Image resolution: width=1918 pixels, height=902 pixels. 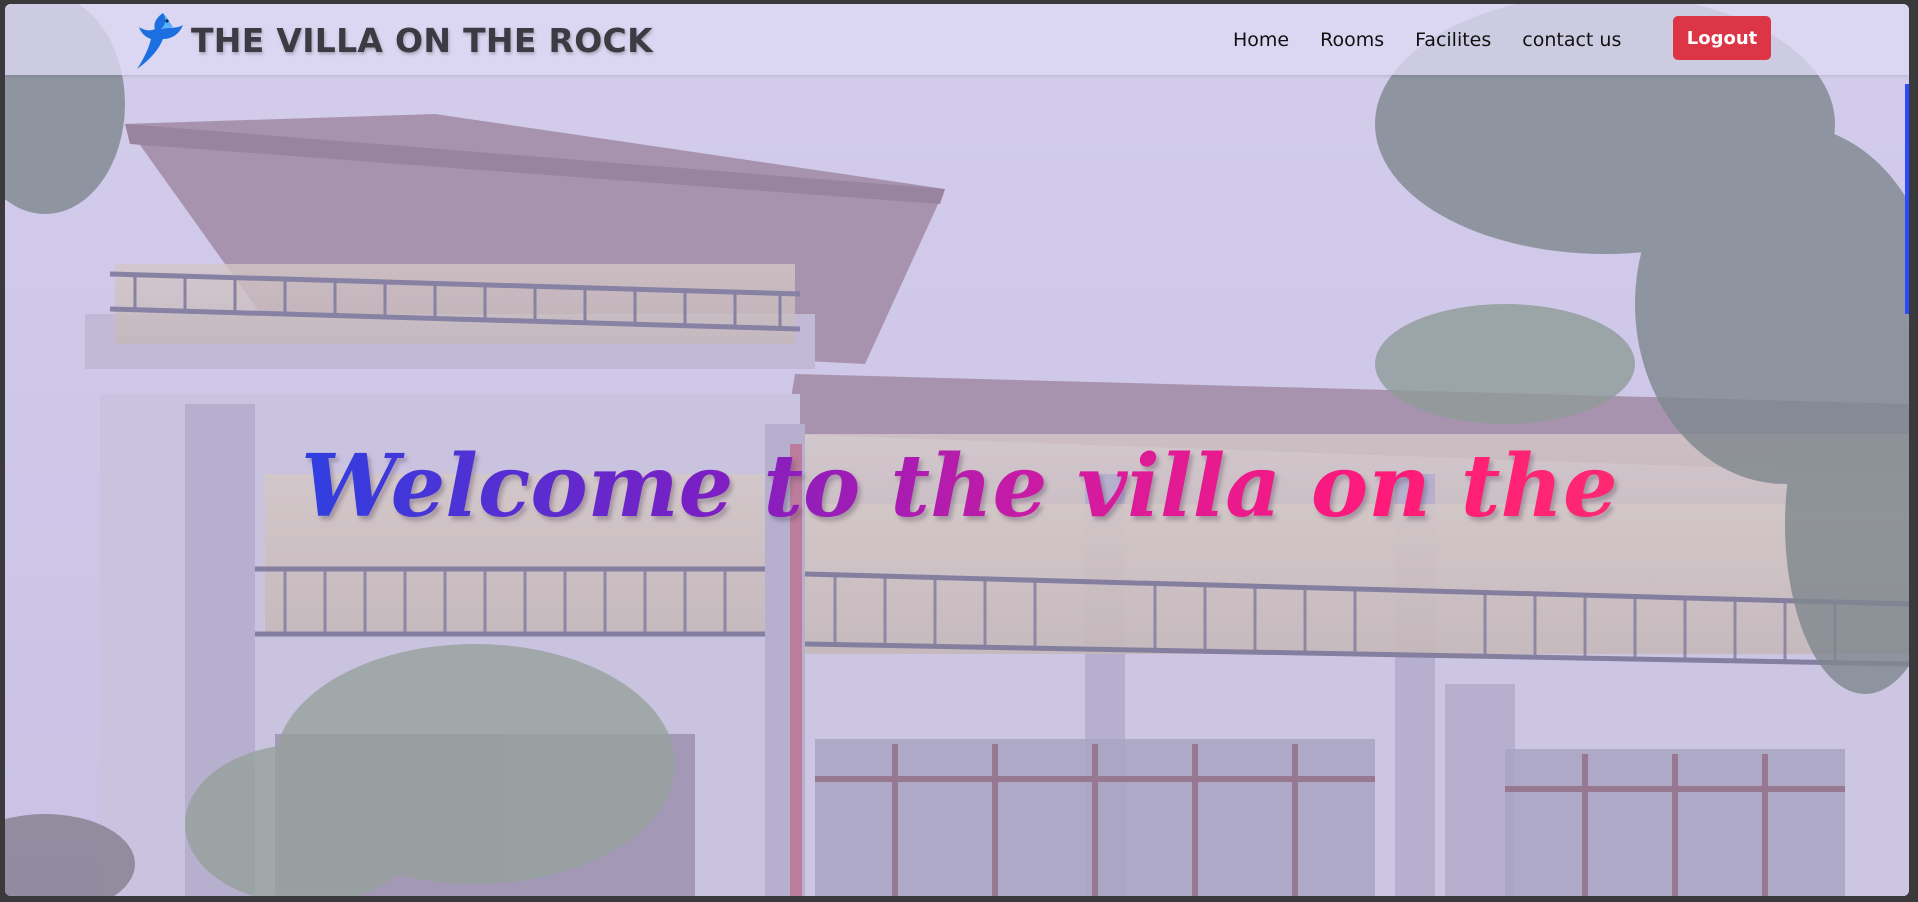 I want to click on nav-link-home: Home, so click(x=1261, y=40).